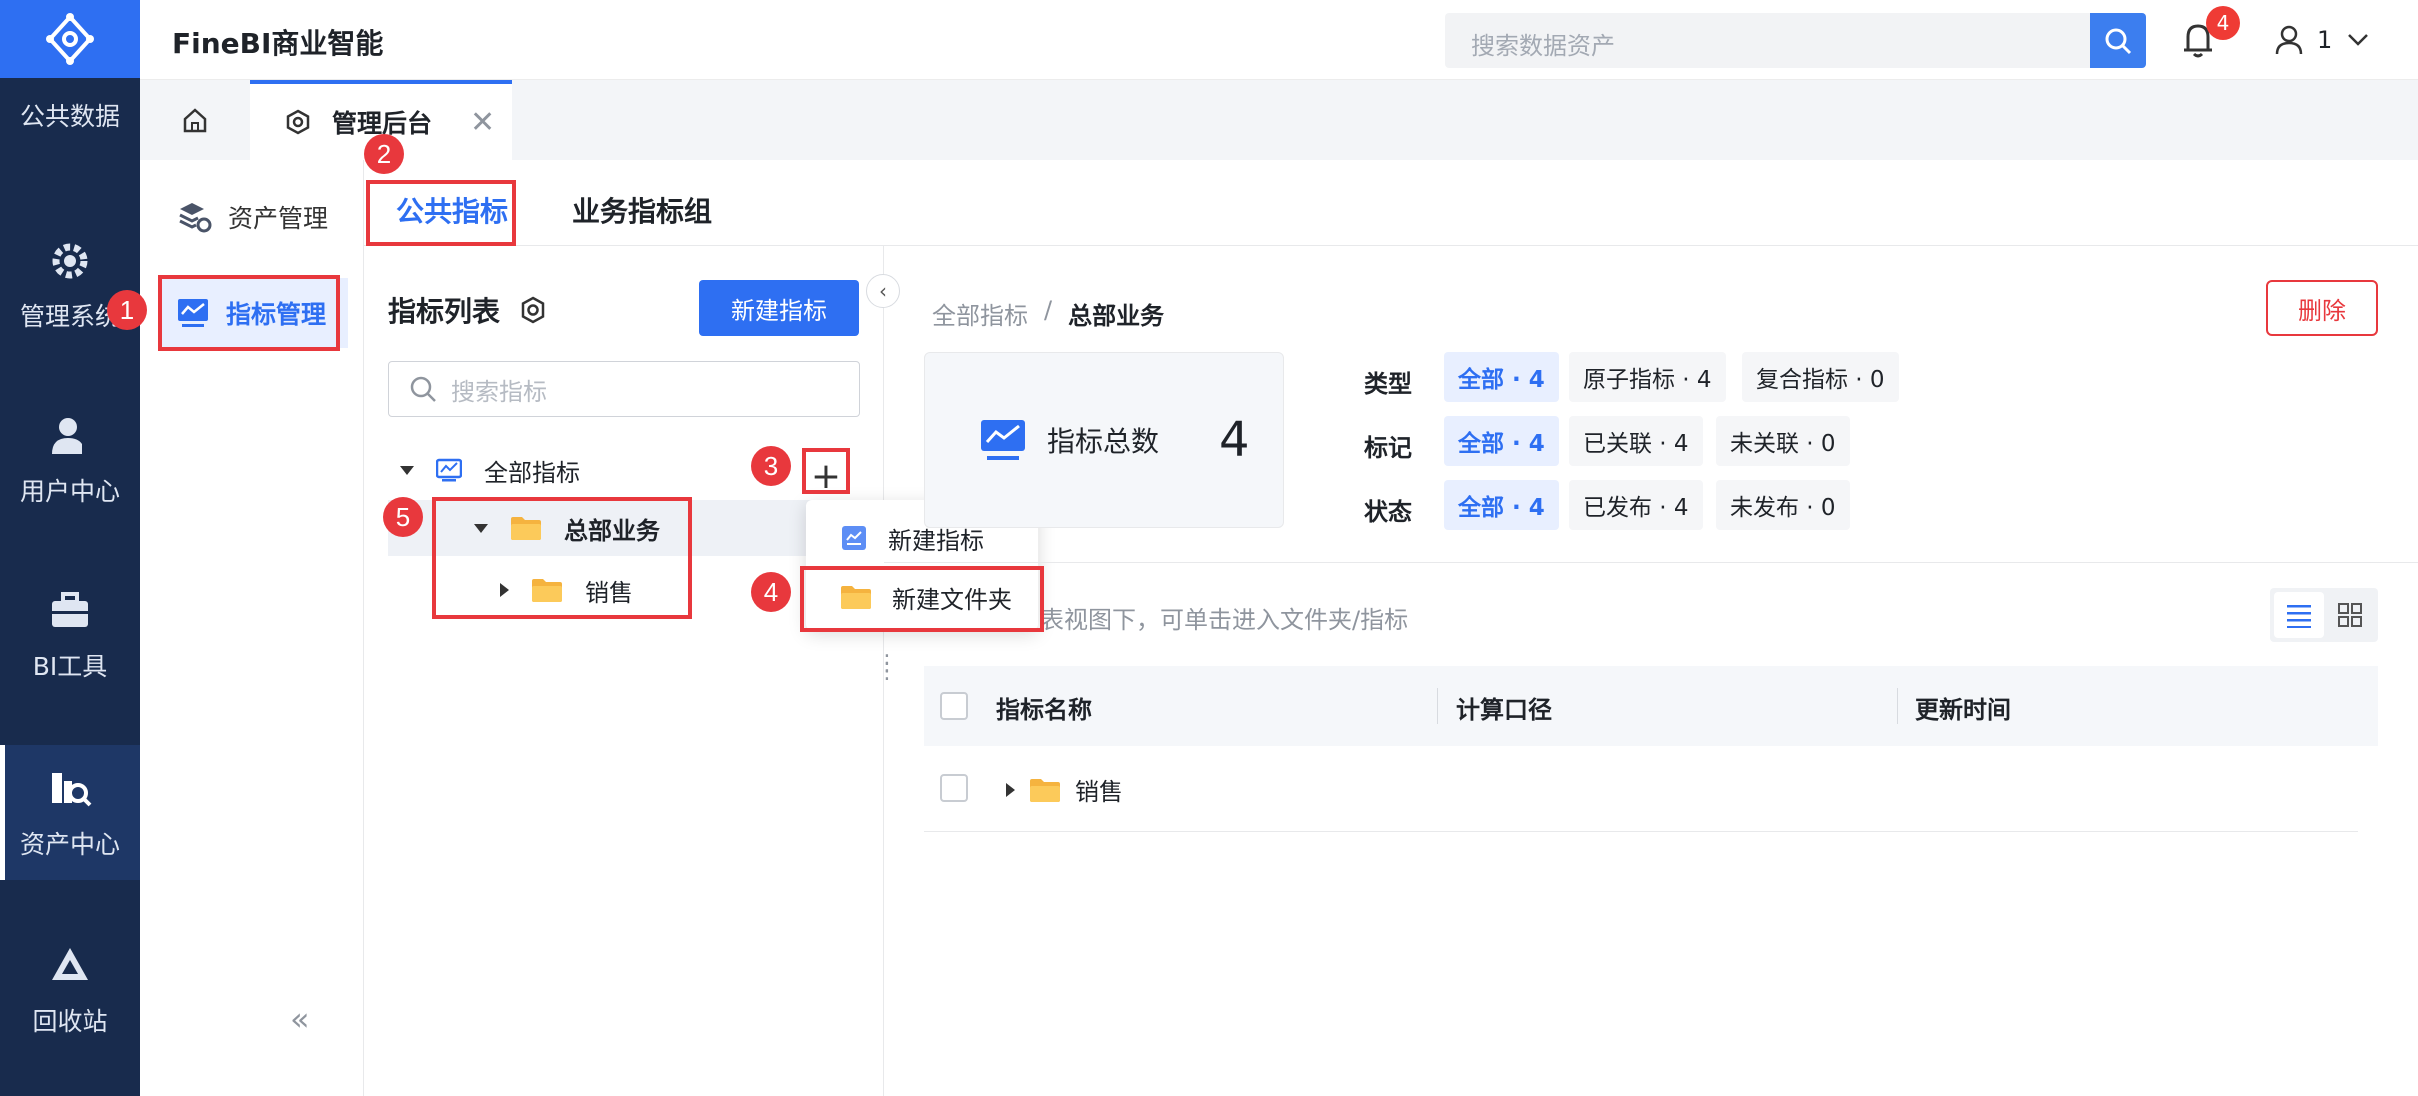 The height and width of the screenshot is (1096, 2418). Describe the element at coordinates (980, 313) in the screenshot. I see `breadcrumb-root: 全部指标` at that location.